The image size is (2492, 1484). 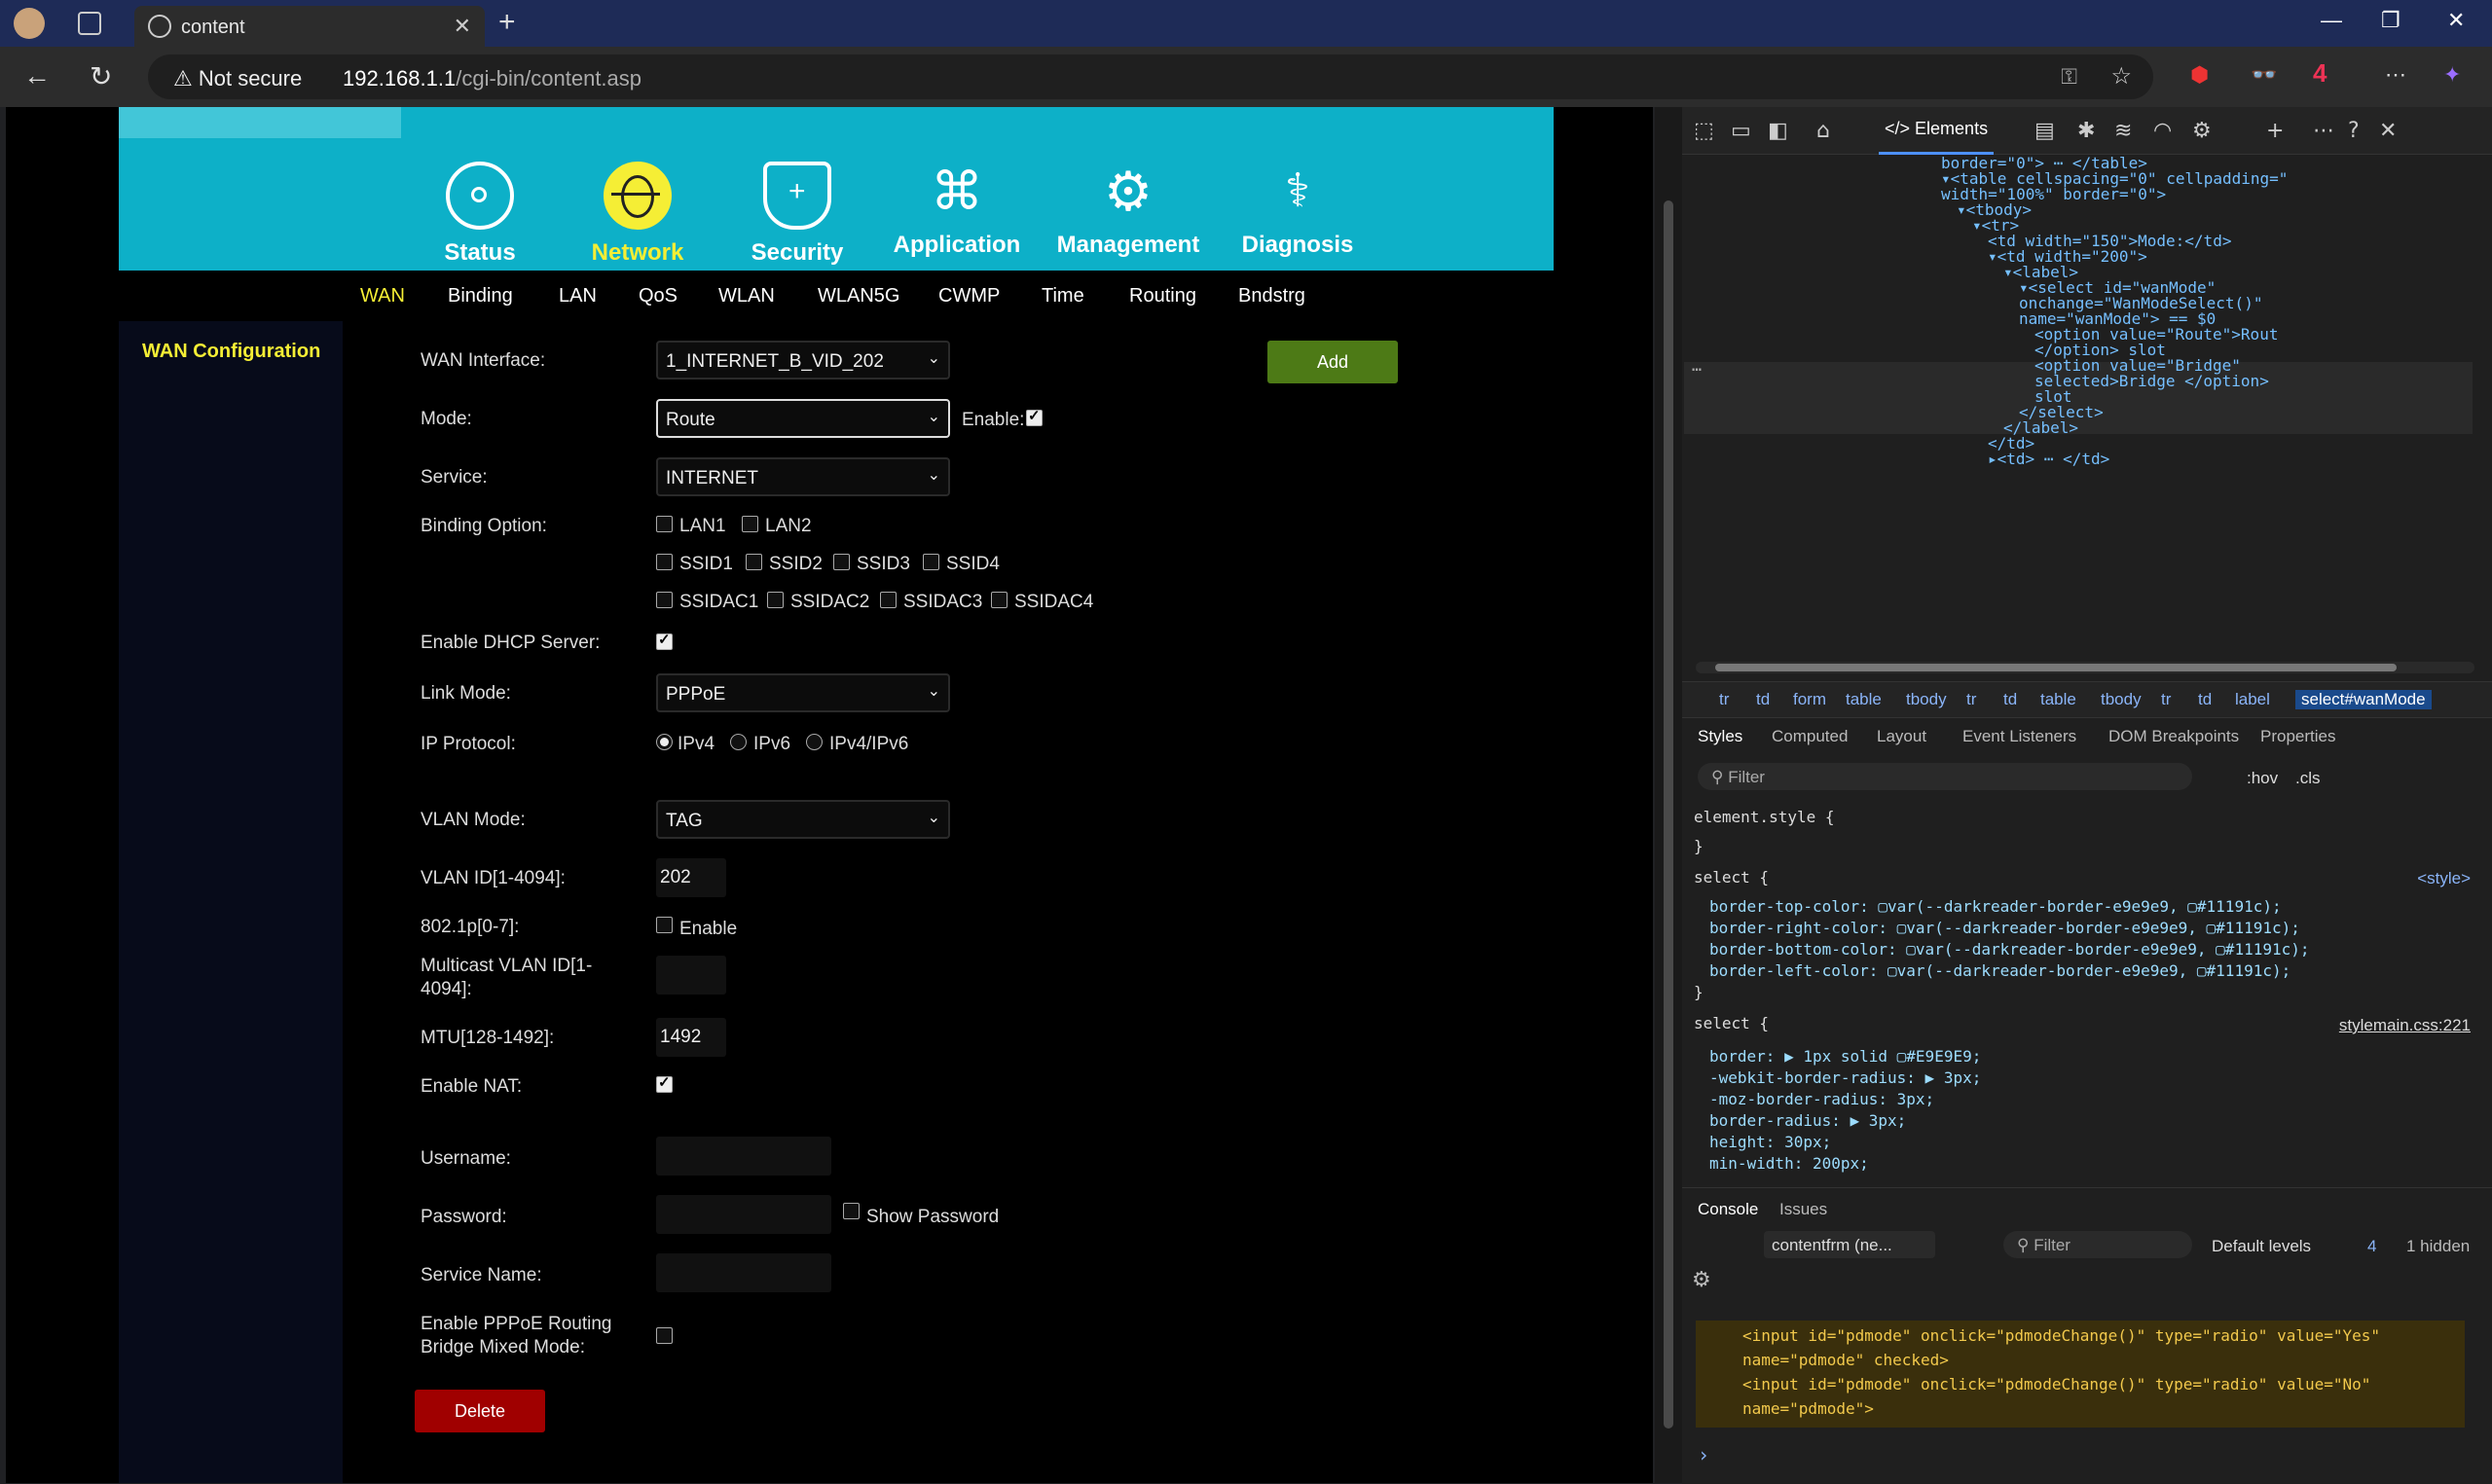 What do you see at coordinates (803, 693) in the screenshot?
I see `link-mode-select: PPPoE ⌄` at bounding box center [803, 693].